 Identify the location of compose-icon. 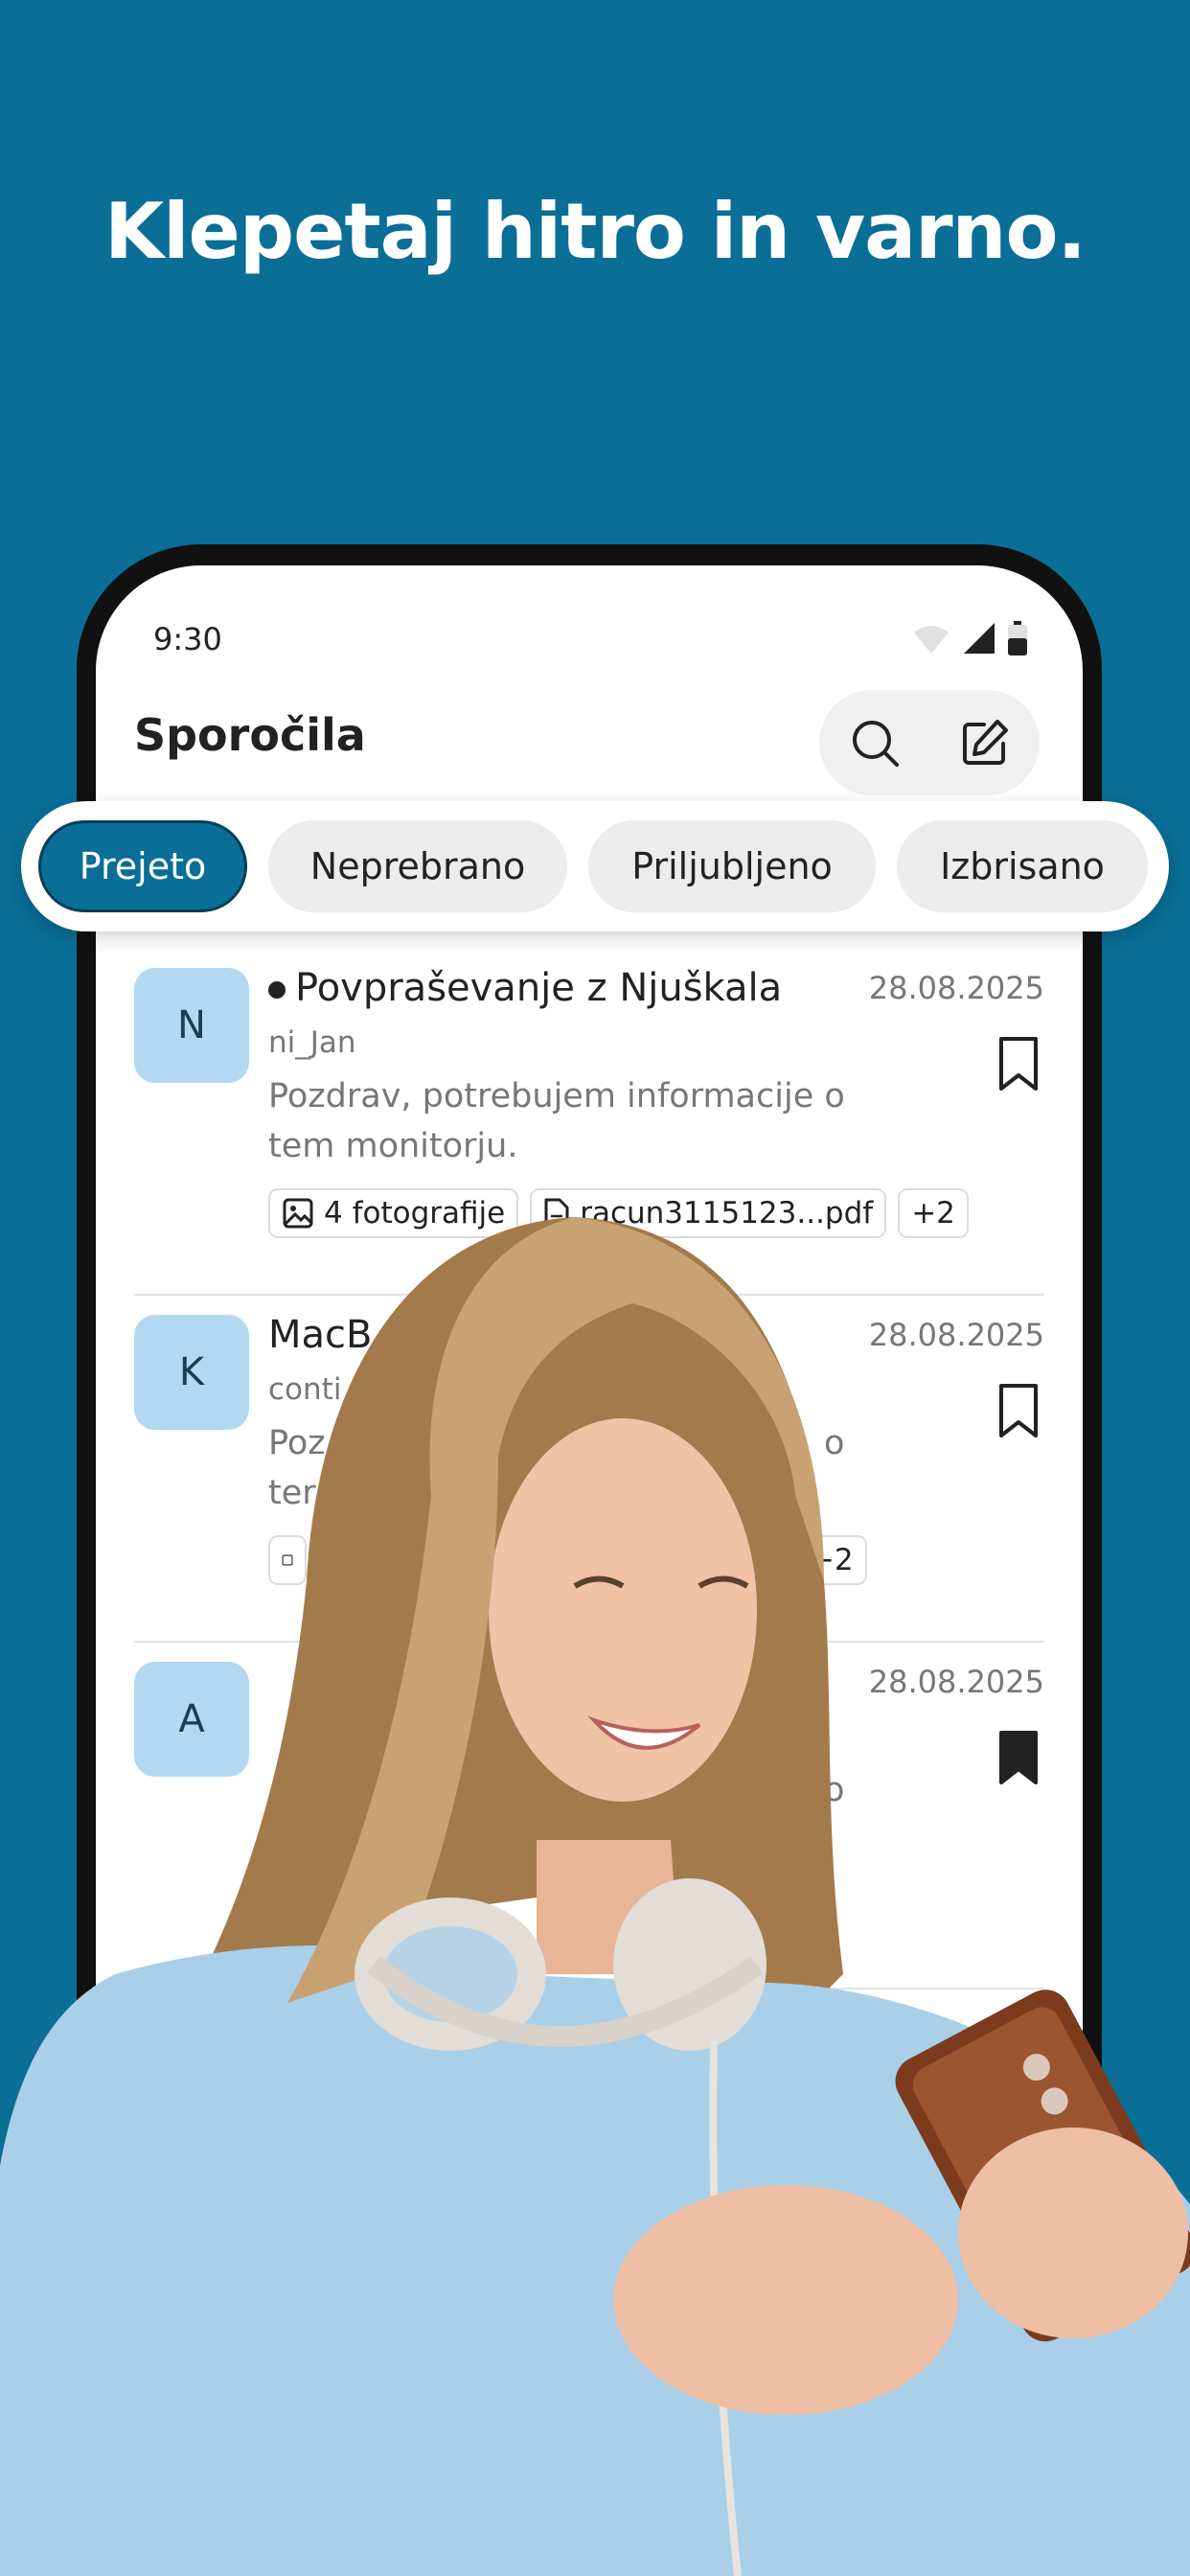
(985, 742).